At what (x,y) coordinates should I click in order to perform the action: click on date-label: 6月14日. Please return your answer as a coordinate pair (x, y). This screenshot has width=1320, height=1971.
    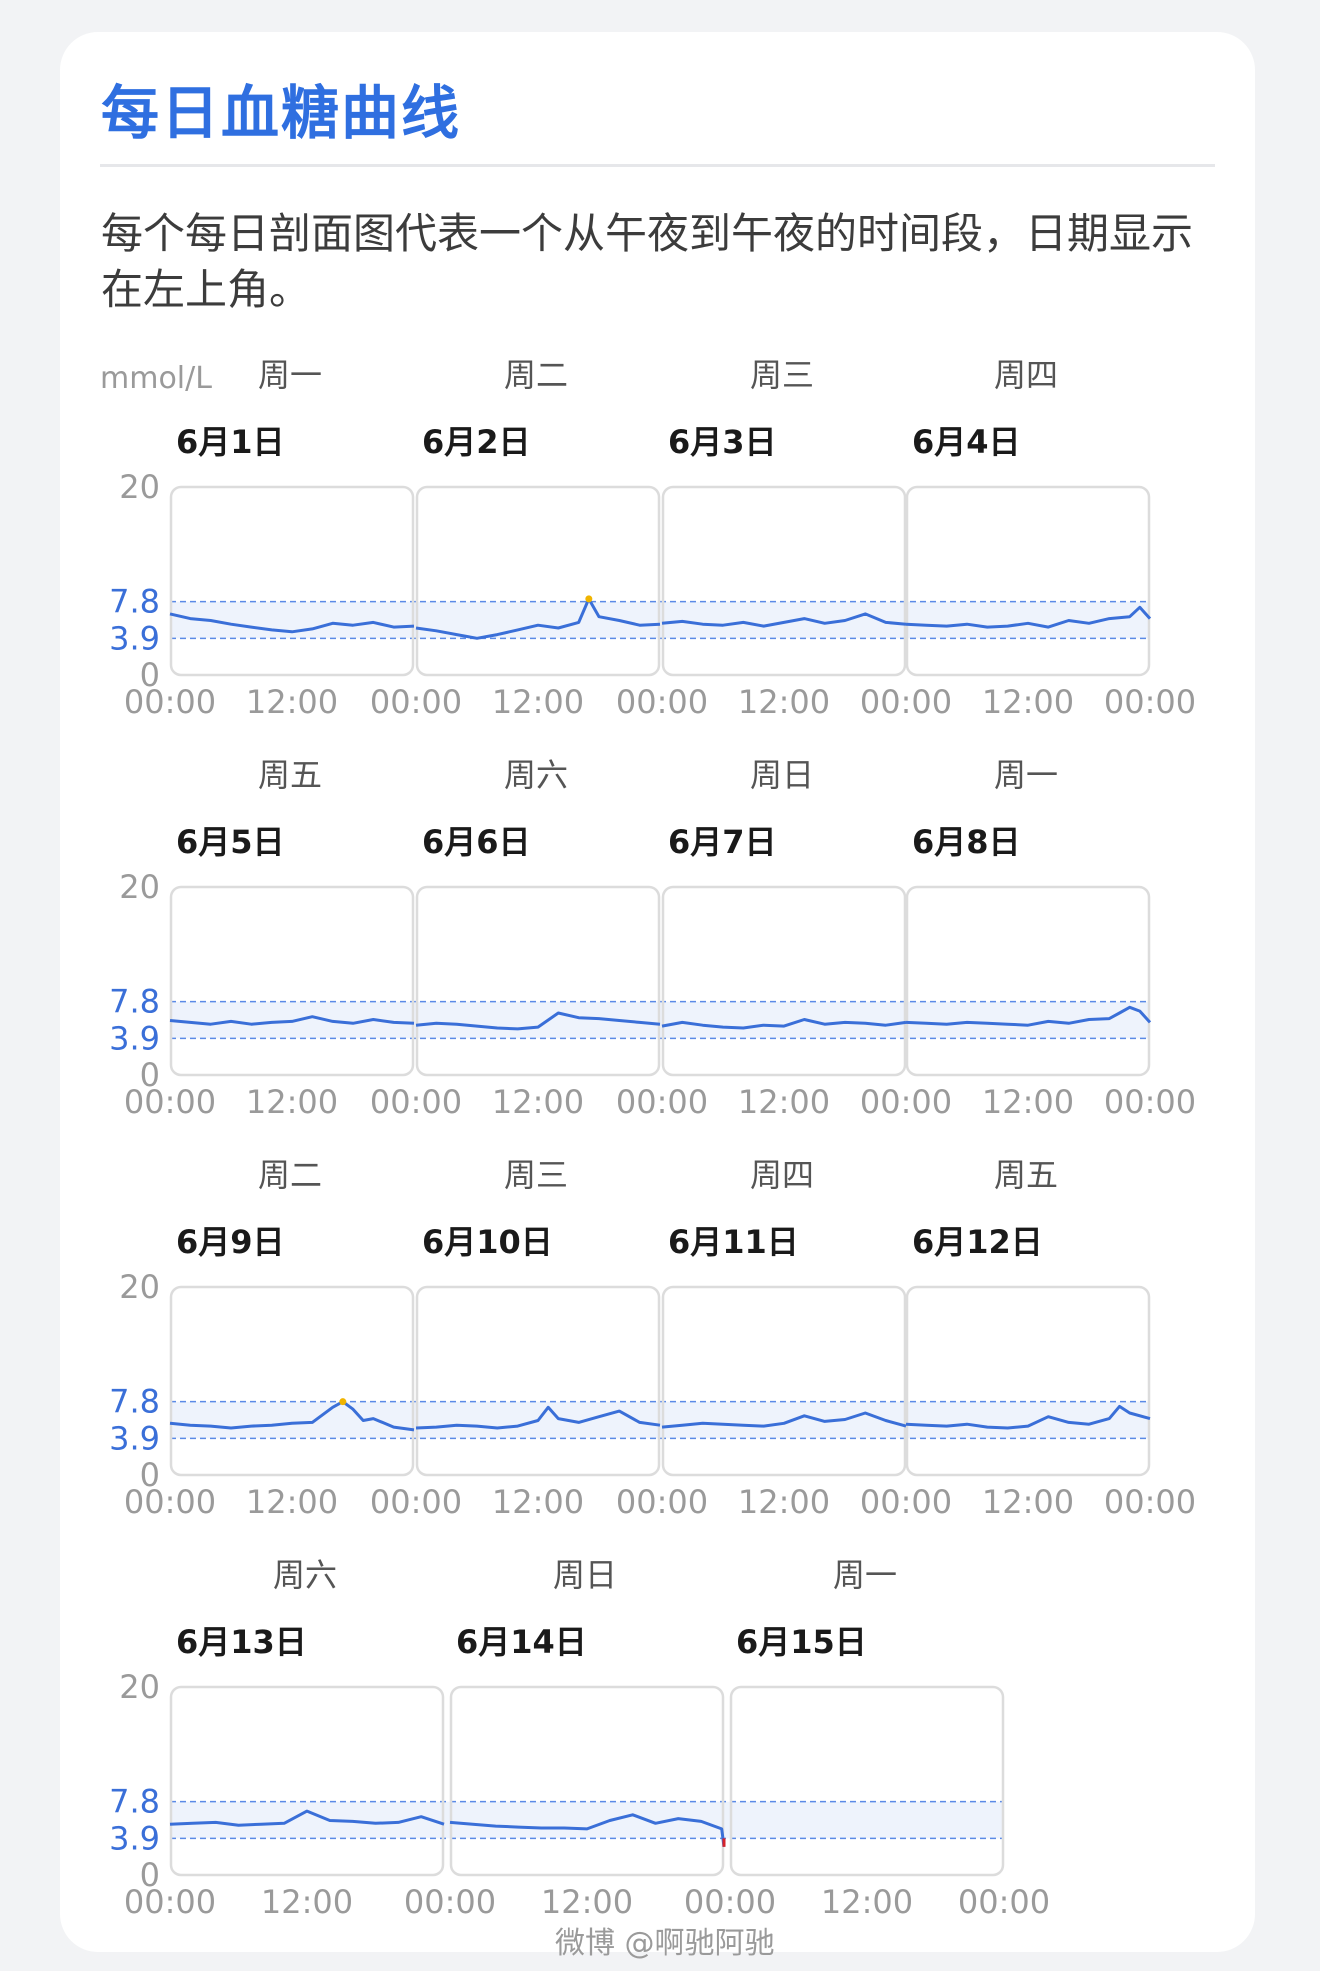
    Looking at the image, I should click on (521, 1642).